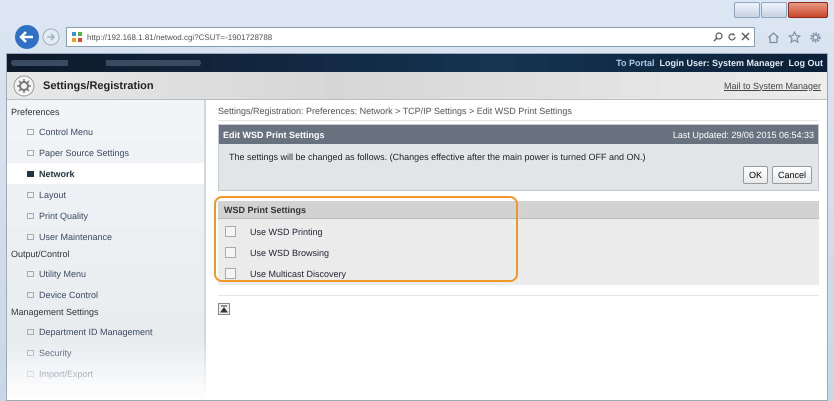 This screenshot has width=834, height=401. I want to click on maximize-button, so click(774, 10).